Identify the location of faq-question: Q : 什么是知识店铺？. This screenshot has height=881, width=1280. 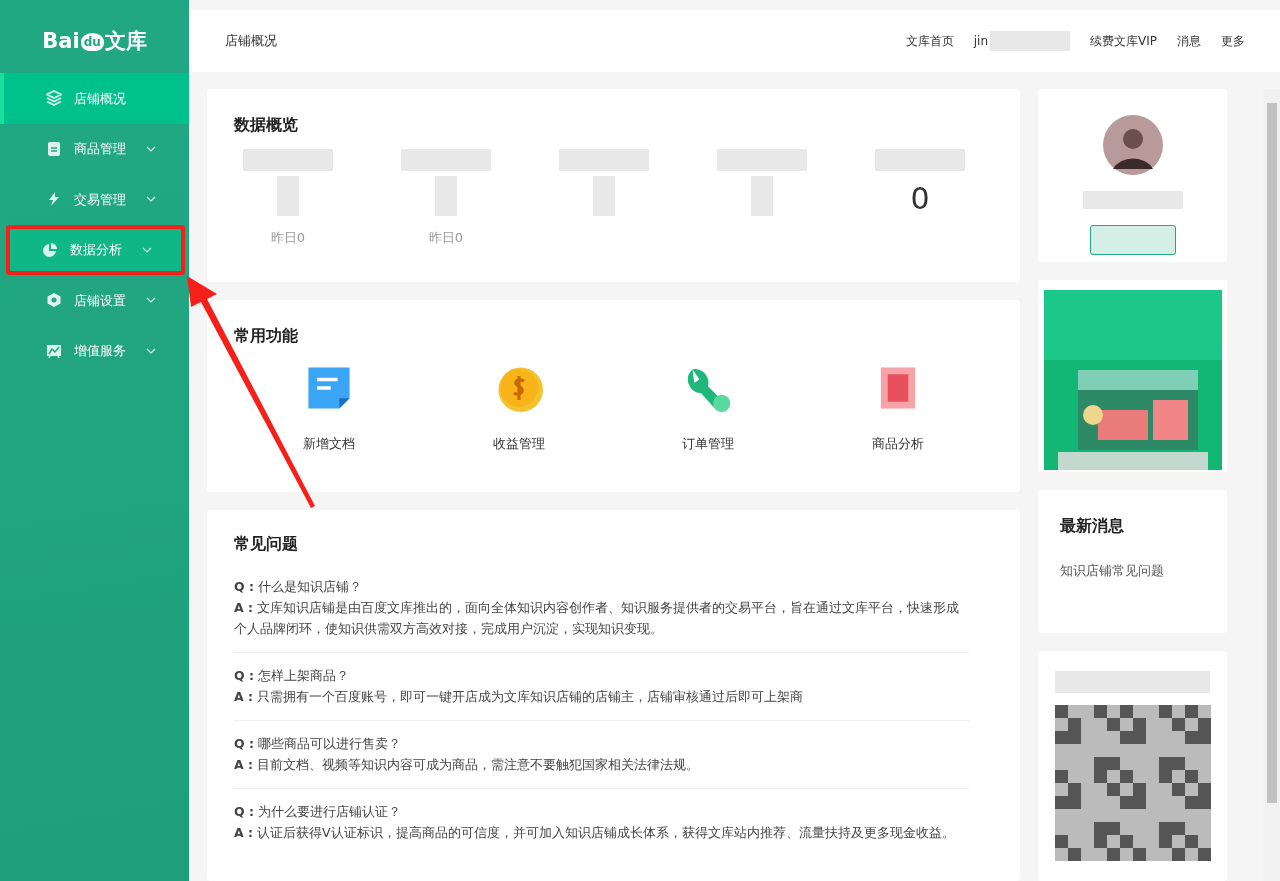
(298, 586).